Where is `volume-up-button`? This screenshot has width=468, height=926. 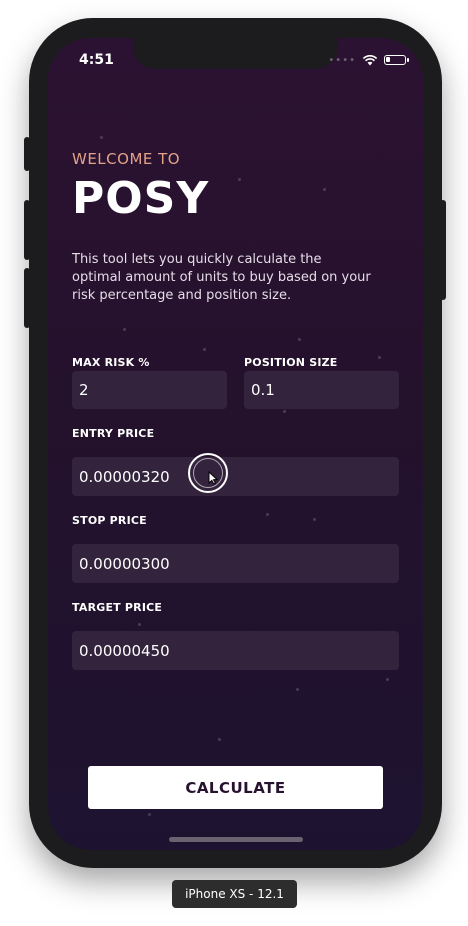 volume-up-button is located at coordinates (27, 230).